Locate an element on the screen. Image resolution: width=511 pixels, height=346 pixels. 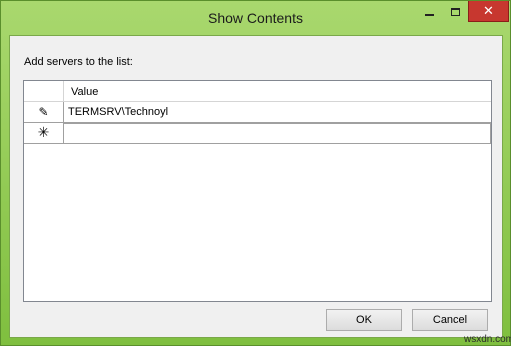
asterisk-icon: ✳ is located at coordinates (43, 133).